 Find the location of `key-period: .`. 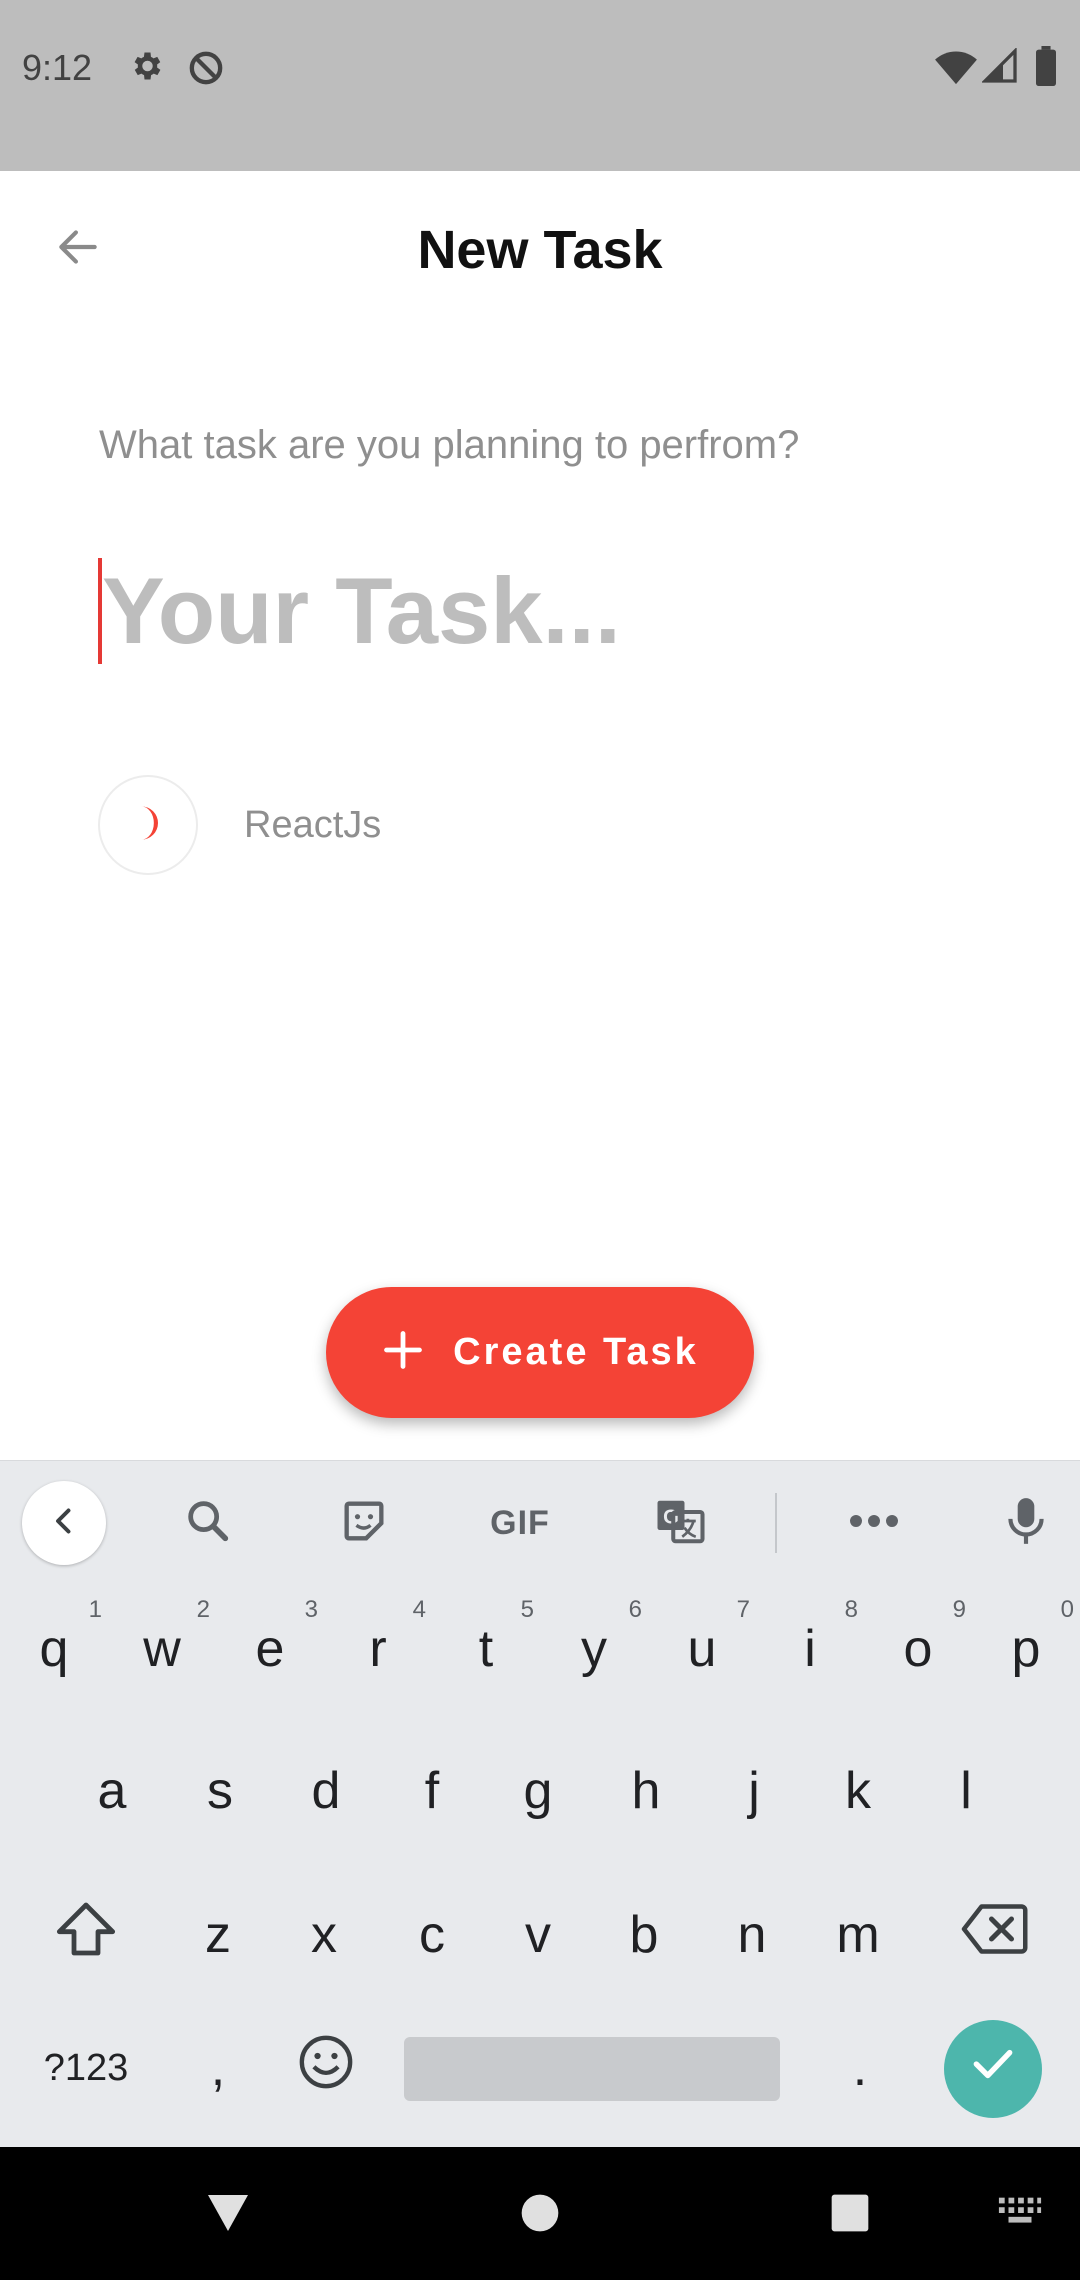

key-period: . is located at coordinates (860, 2068).